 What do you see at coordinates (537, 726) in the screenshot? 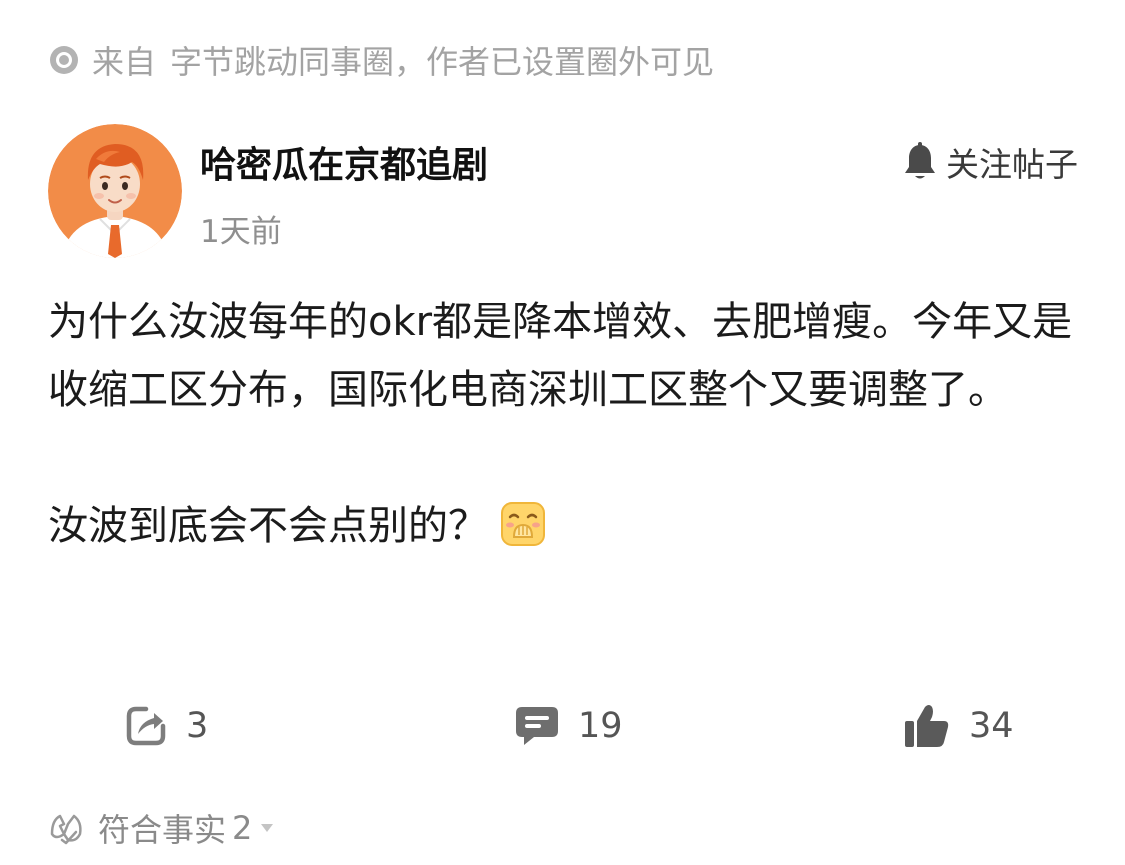
I see `comment-icon` at bounding box center [537, 726].